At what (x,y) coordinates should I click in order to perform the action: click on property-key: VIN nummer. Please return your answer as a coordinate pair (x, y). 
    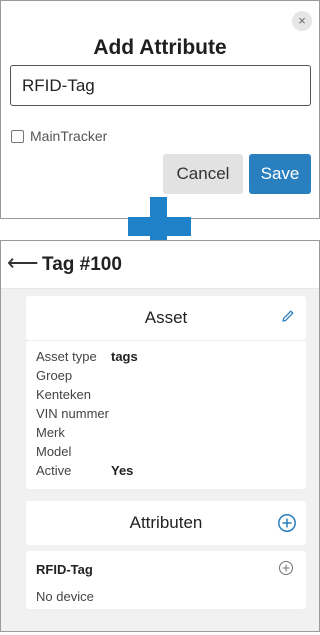
    Looking at the image, I should click on (72, 413).